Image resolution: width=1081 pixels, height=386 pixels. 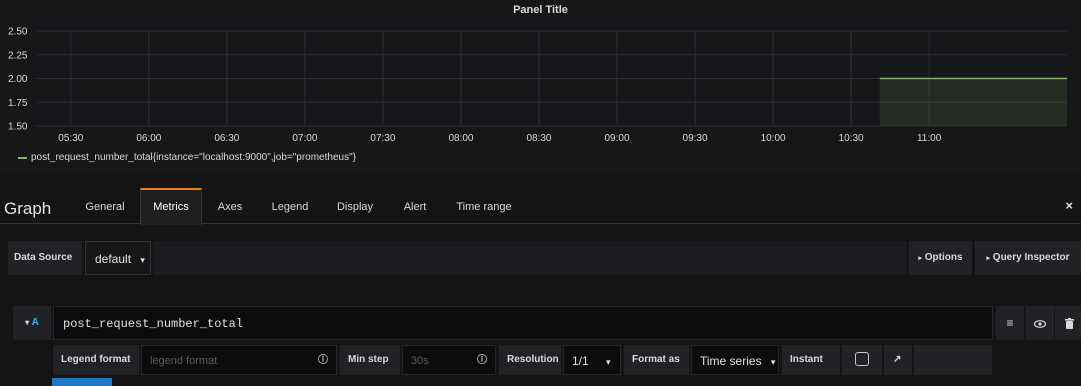 I want to click on add-query-button, so click(x=82, y=382).